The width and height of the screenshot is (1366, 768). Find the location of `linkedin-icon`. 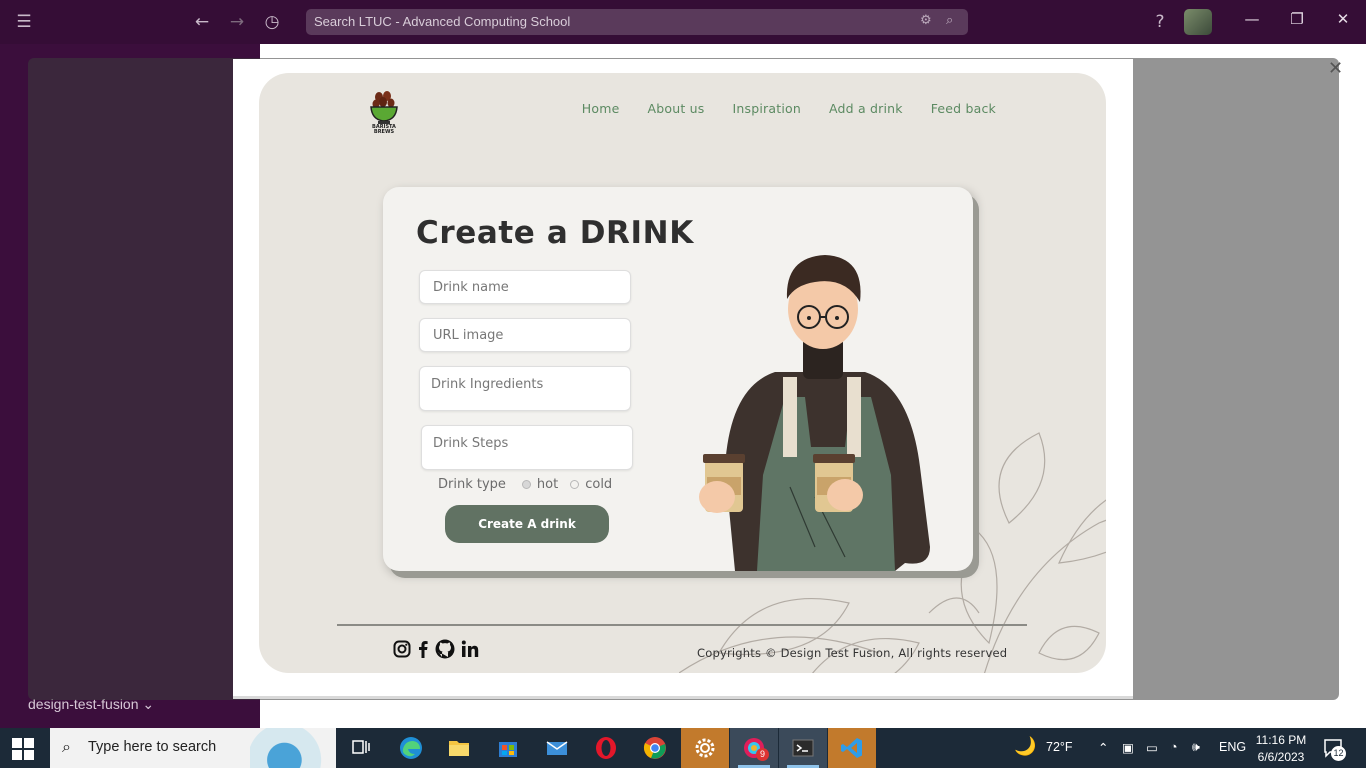

linkedin-icon is located at coordinates (470, 649).